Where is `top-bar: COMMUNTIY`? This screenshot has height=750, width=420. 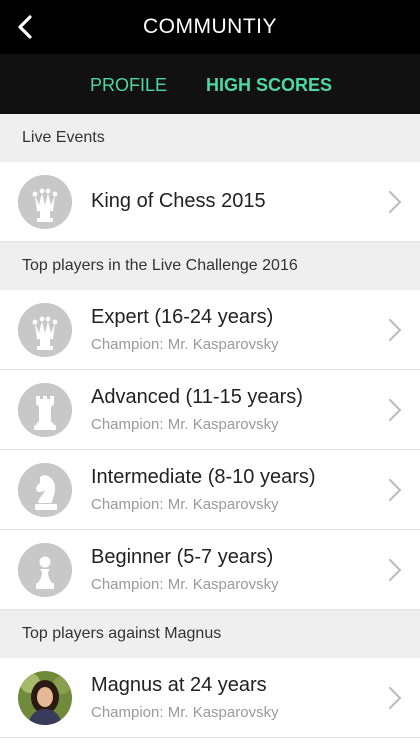 top-bar: COMMUNTIY is located at coordinates (210, 27).